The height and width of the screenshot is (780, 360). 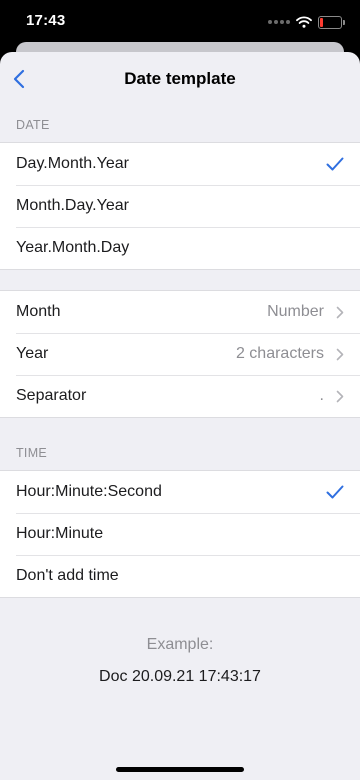 I want to click on date-option-month-day-year: Month.Day.Year, so click(x=180, y=205).